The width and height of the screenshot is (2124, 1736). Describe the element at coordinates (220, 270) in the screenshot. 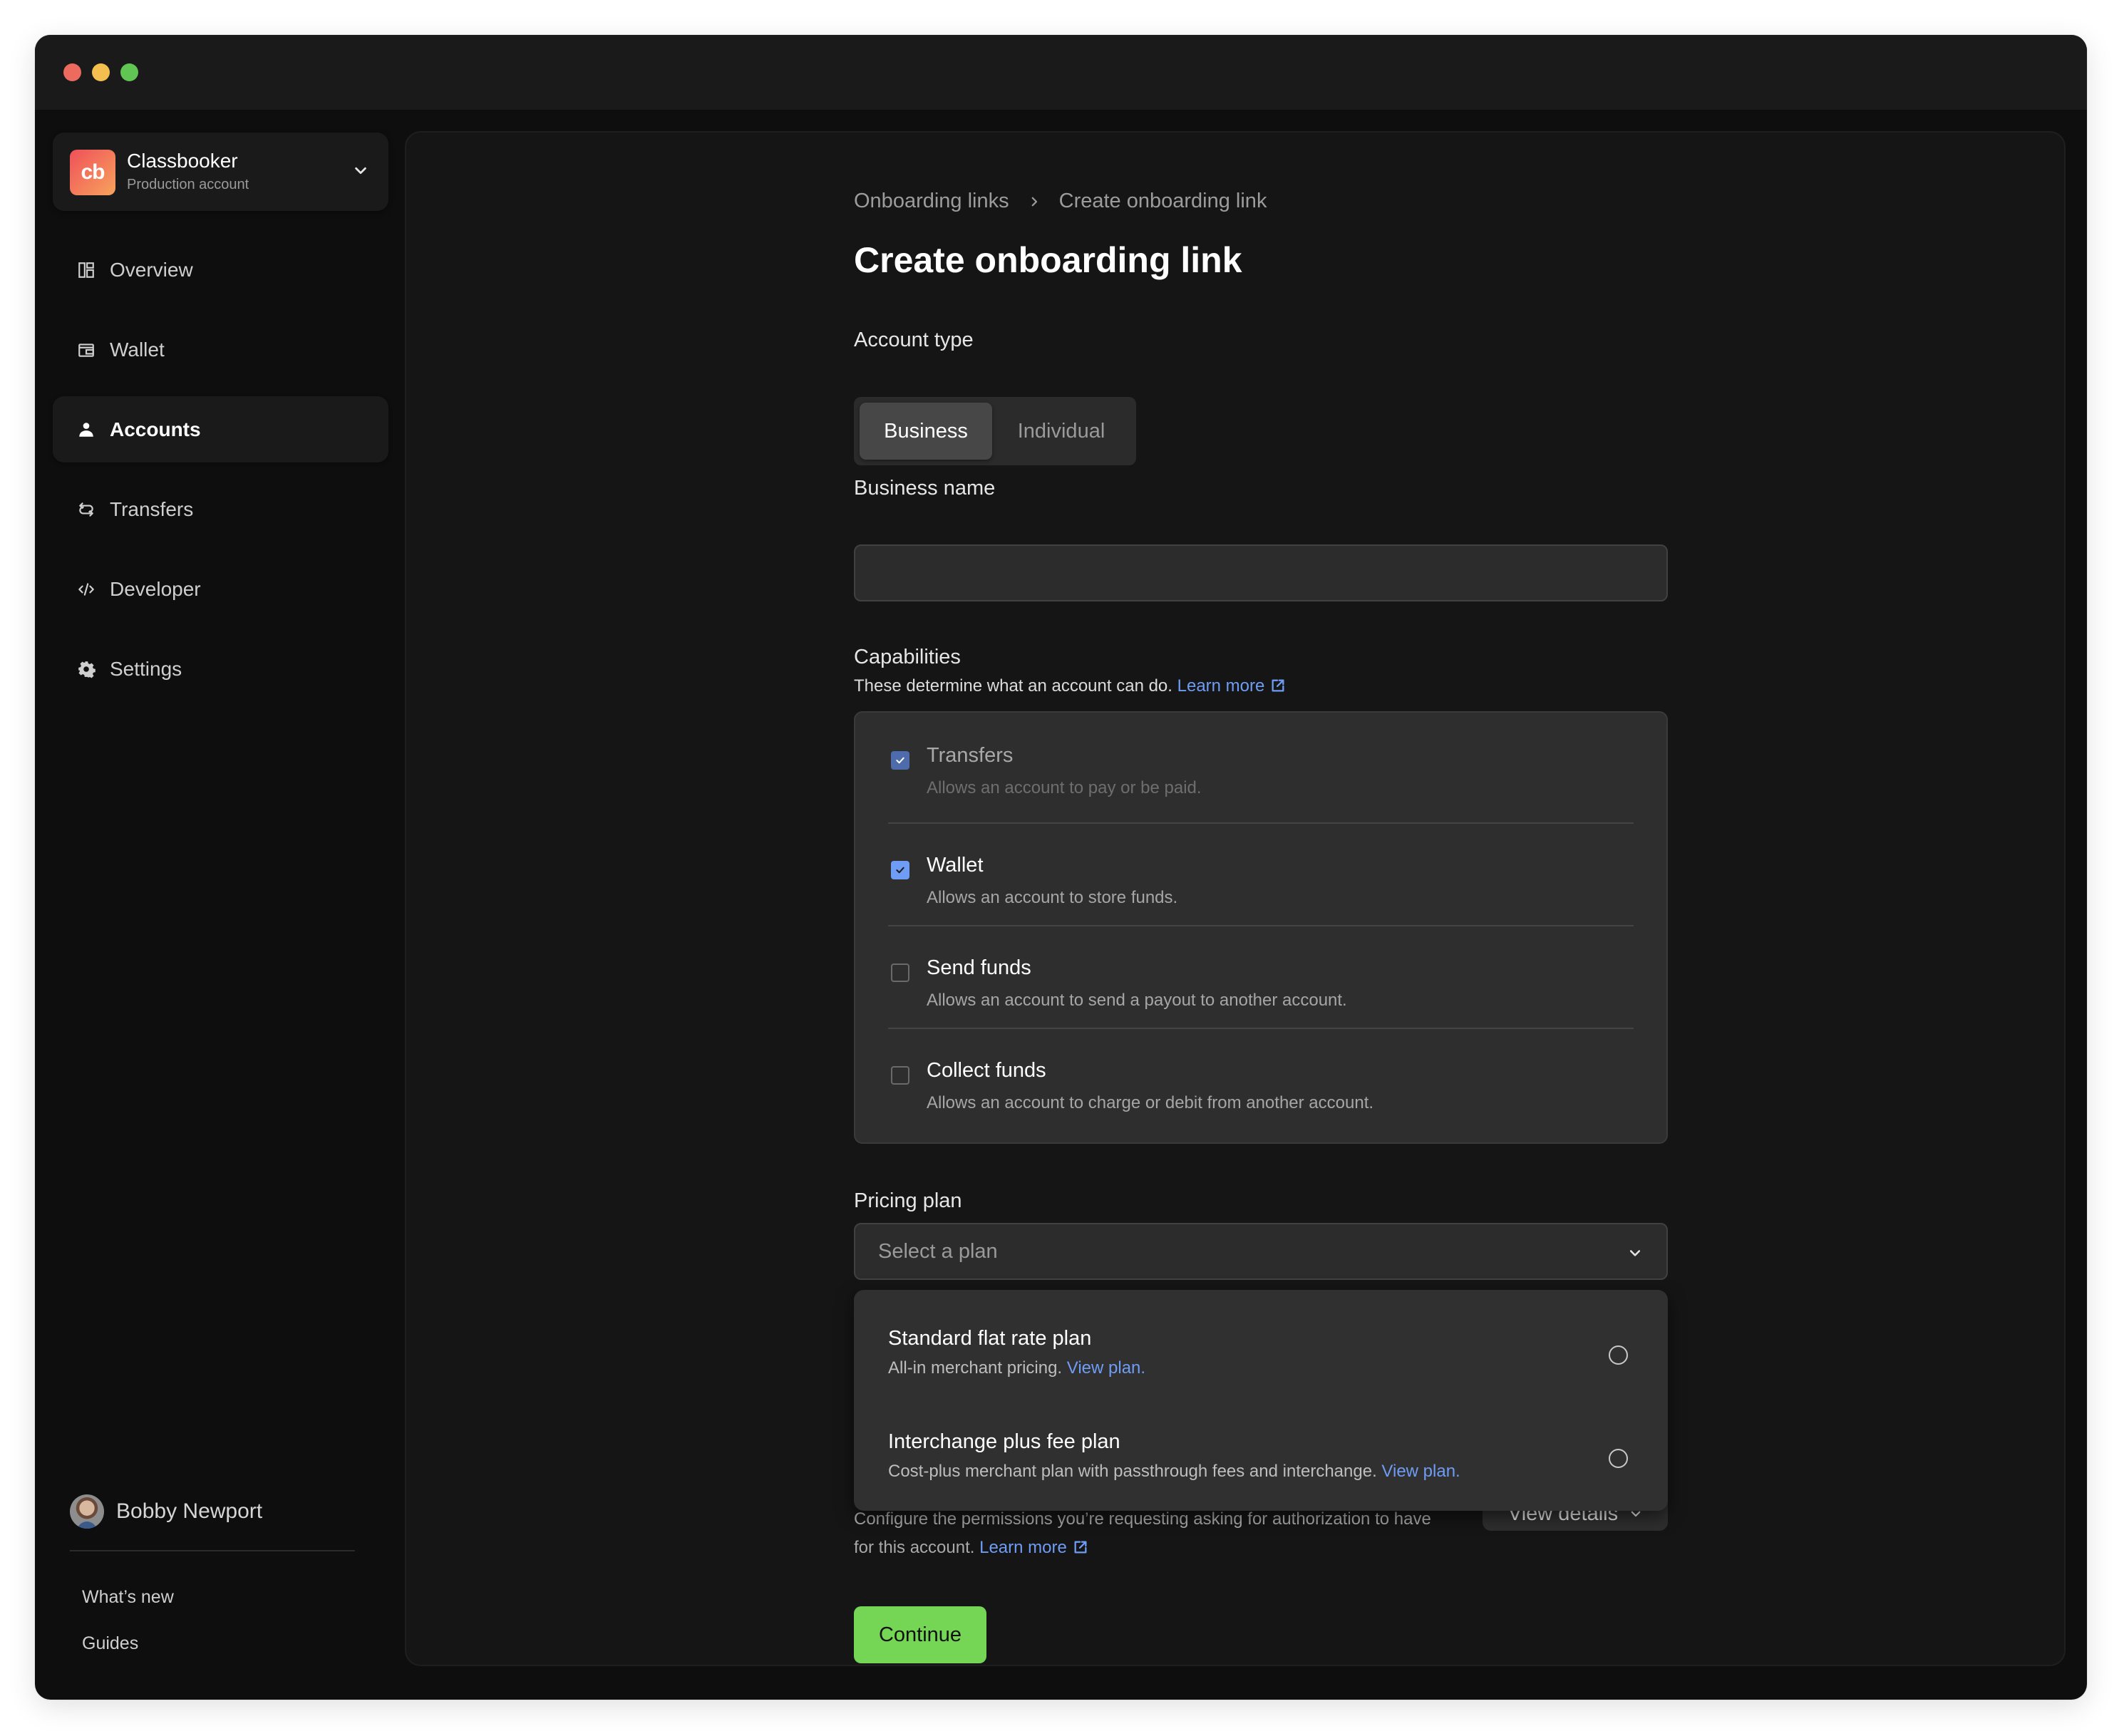

I see `sidebar-item-overview: Overview` at that location.